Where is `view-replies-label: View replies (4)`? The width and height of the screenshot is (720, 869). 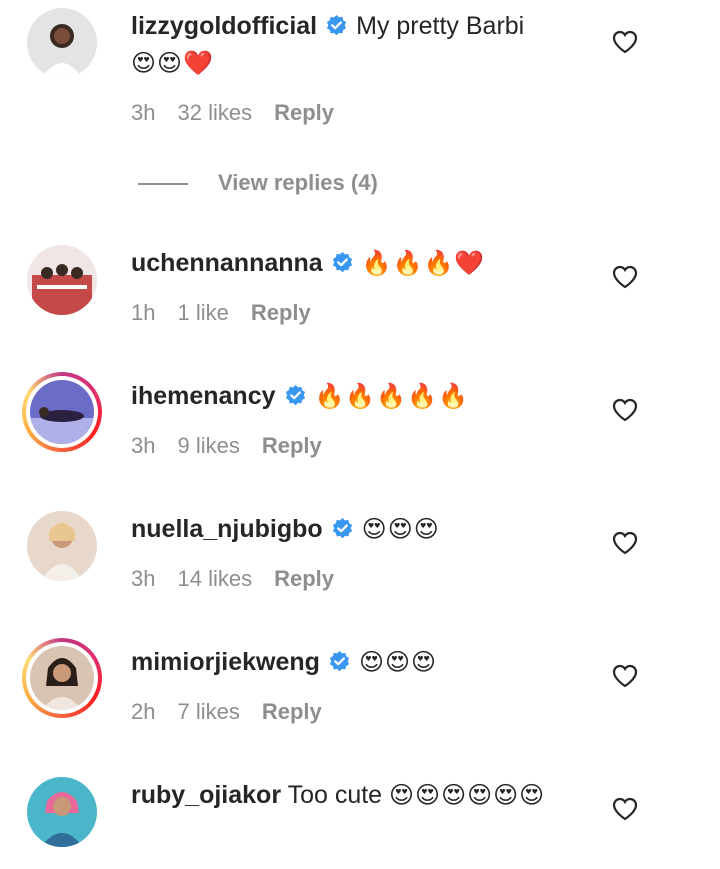
view-replies-label: View replies (4) is located at coordinates (298, 182).